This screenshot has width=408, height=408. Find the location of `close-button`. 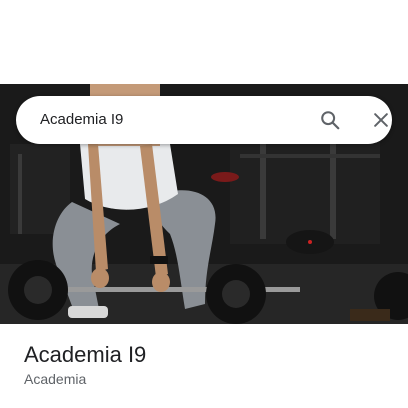

close-button is located at coordinates (381, 120).